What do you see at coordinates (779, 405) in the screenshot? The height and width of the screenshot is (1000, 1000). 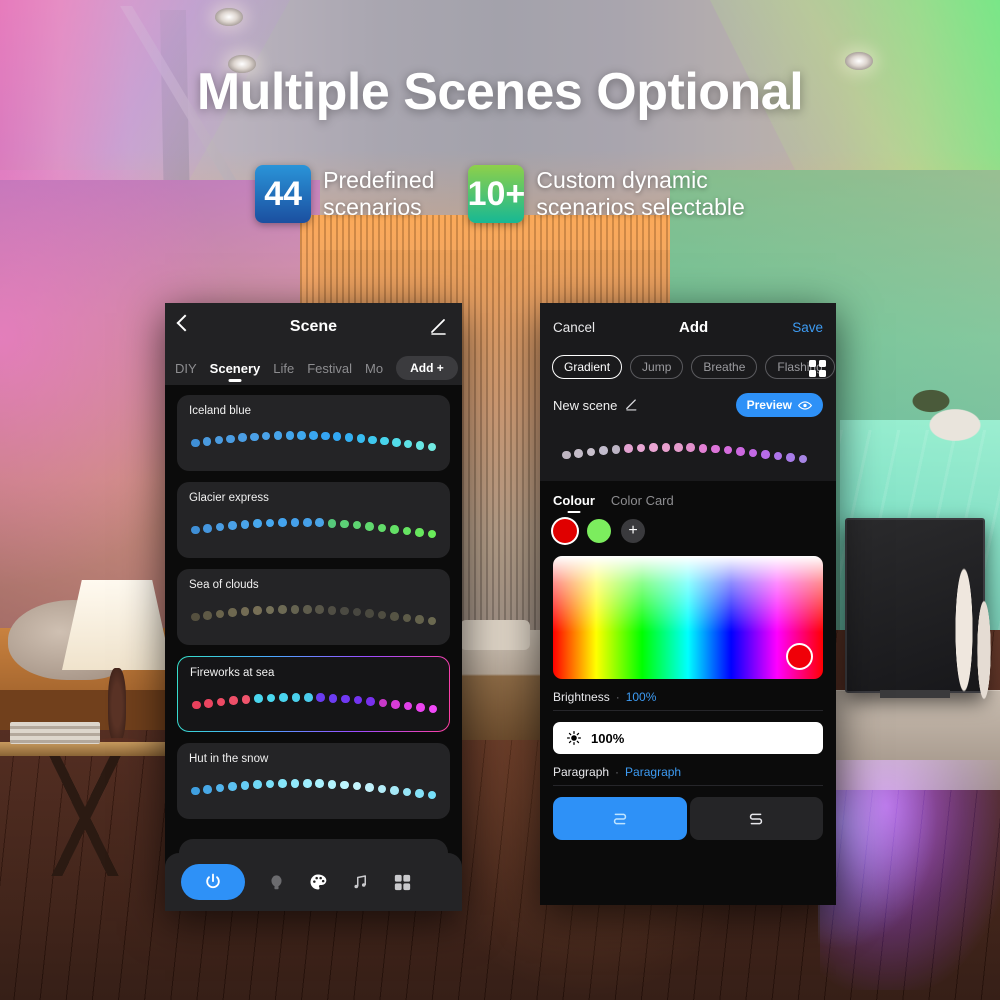 I see `preview-button: Preview` at bounding box center [779, 405].